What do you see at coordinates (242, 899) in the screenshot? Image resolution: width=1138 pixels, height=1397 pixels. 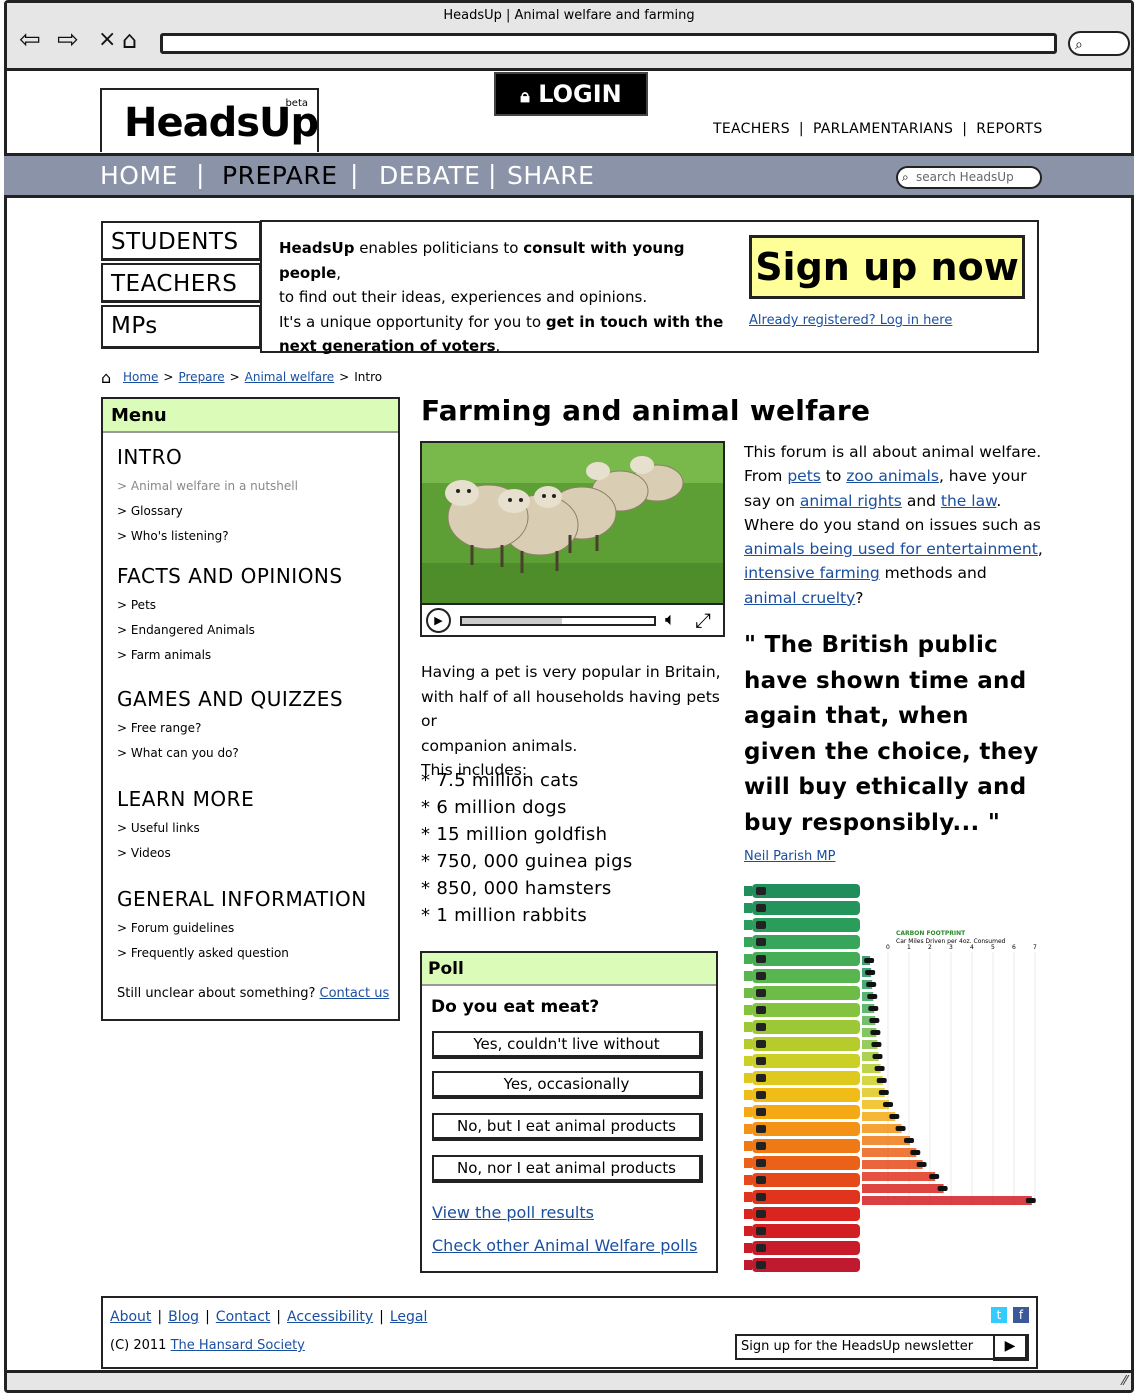 I see `menu-section-general: GENERAL INFORMATION` at bounding box center [242, 899].